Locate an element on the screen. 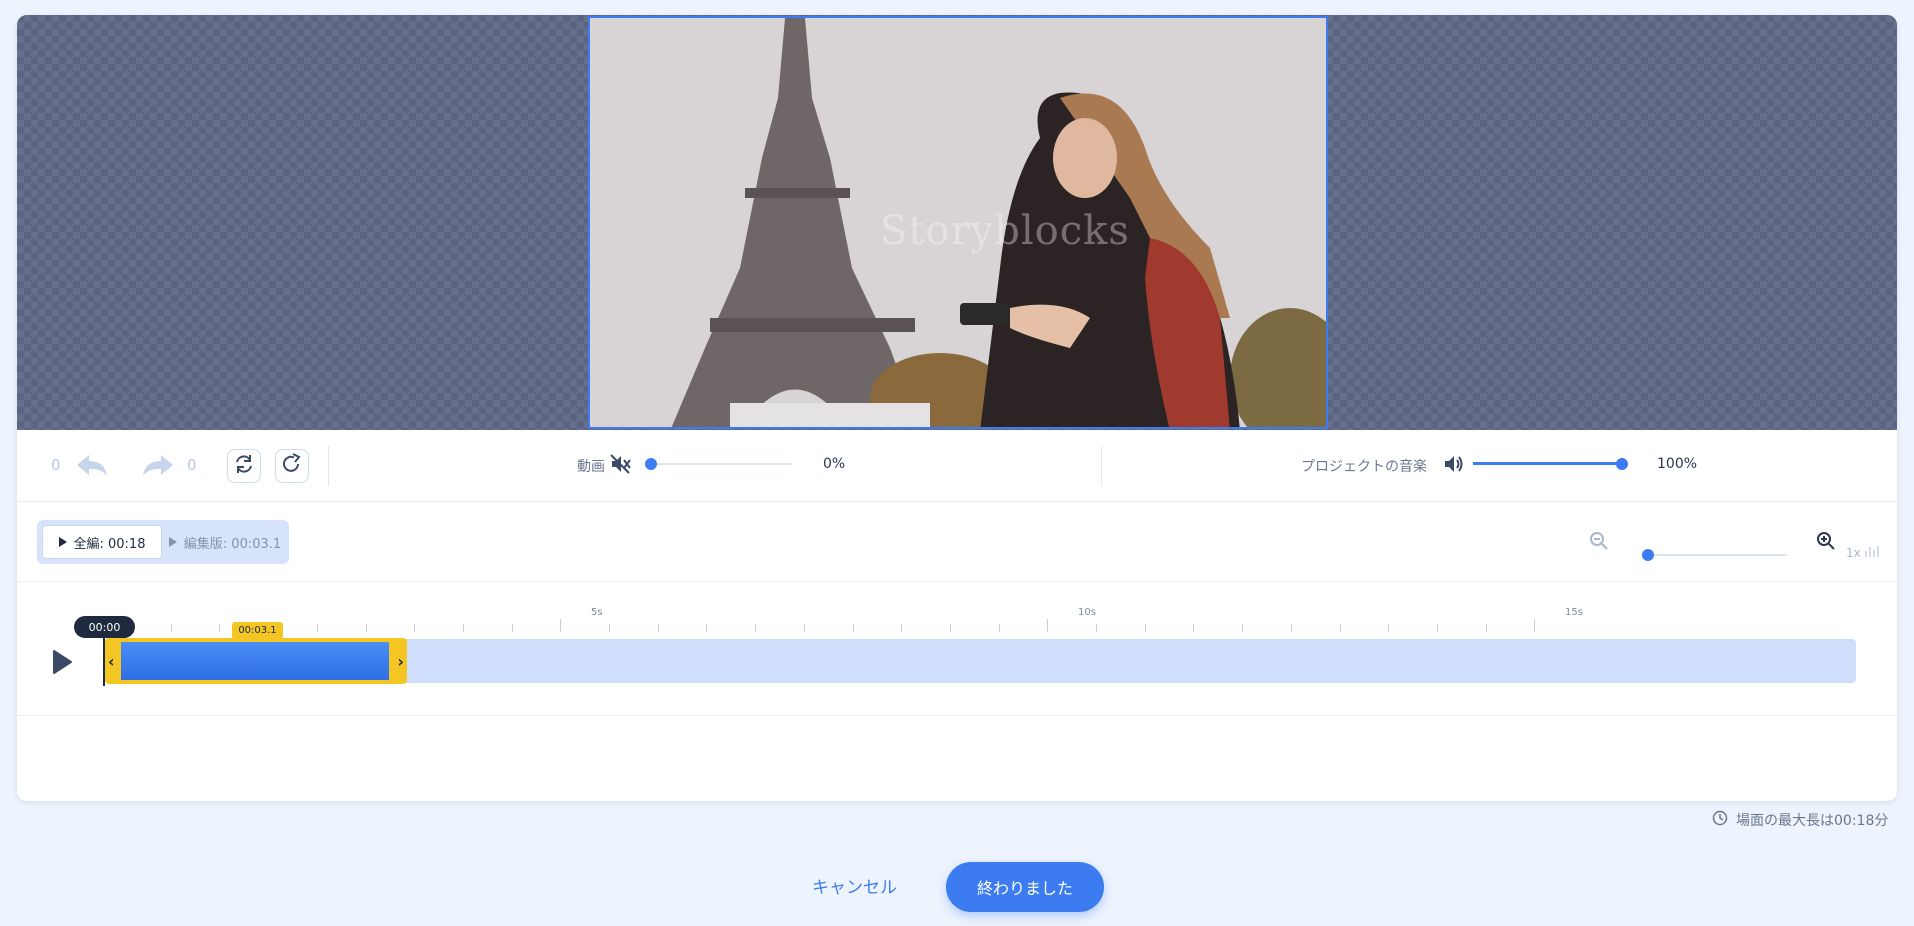 This screenshot has width=1914, height=926. watermark-text: Storyblocks is located at coordinates (1005, 231).